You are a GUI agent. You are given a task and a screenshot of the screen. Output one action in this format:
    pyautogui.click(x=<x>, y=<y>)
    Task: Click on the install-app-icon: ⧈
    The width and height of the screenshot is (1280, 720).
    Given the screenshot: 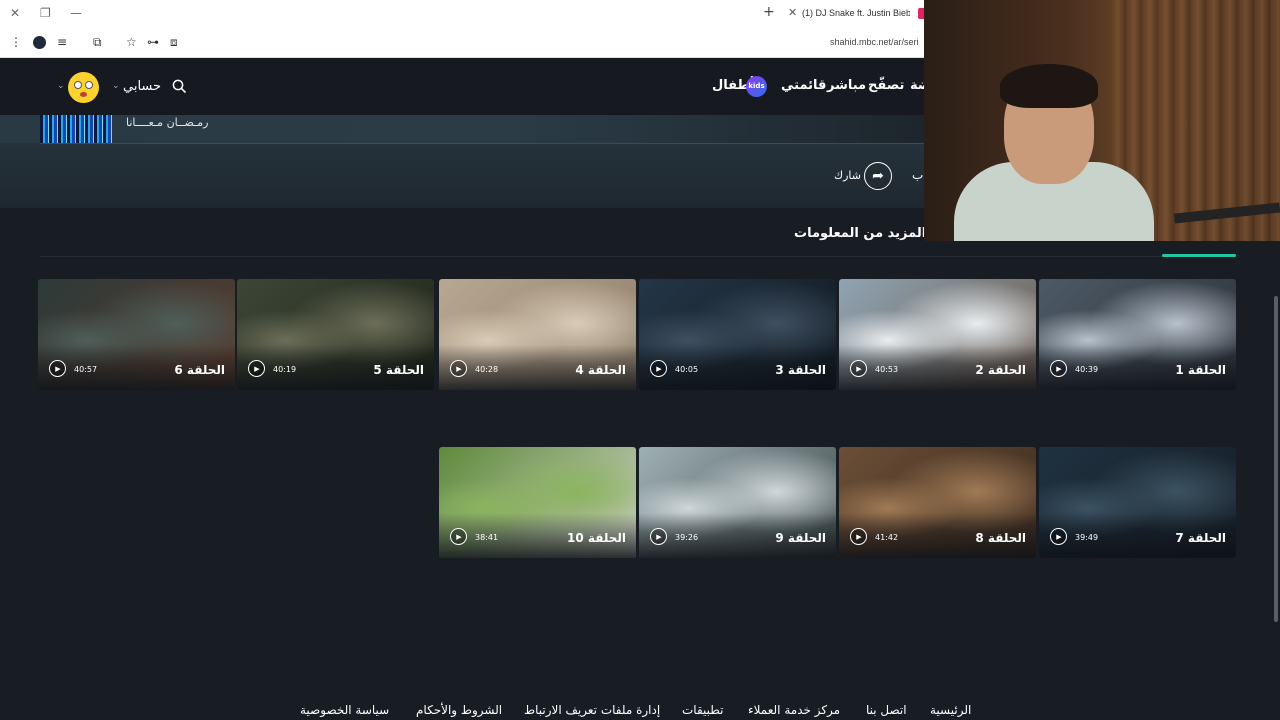 What is the action you would take?
    pyautogui.click(x=174, y=42)
    